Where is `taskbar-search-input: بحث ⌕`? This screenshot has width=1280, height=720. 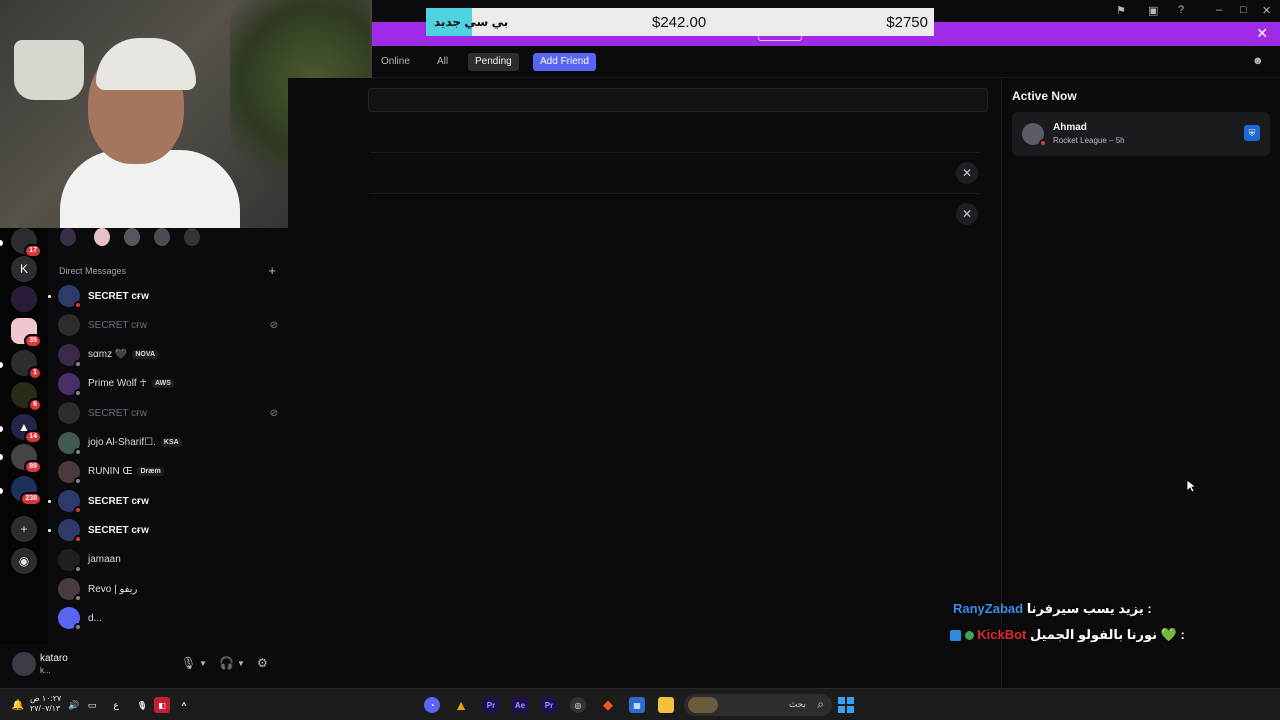
taskbar-search-input: بحث ⌕ is located at coordinates (758, 705).